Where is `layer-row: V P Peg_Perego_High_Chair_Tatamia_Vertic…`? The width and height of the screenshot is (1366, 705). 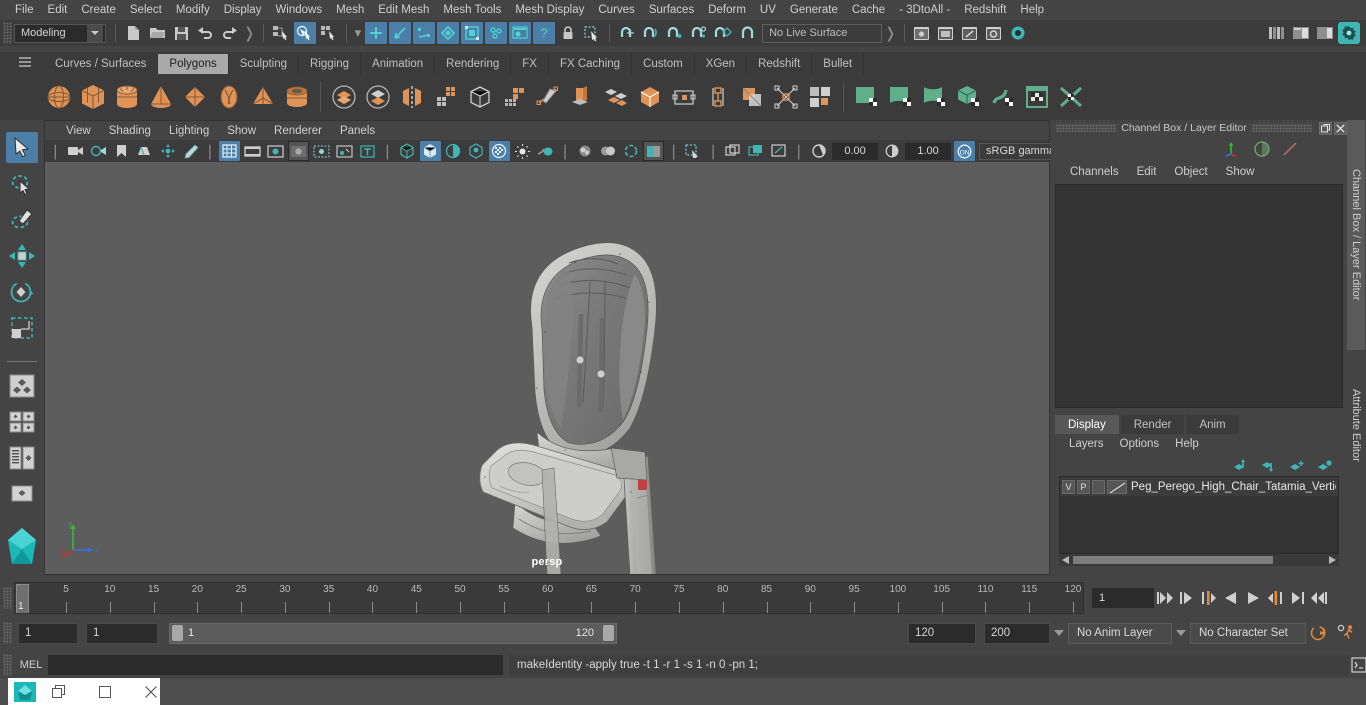 layer-row: V P Peg_Perego_High_Chair_Tatamia_Vertic… is located at coordinates (1199, 486).